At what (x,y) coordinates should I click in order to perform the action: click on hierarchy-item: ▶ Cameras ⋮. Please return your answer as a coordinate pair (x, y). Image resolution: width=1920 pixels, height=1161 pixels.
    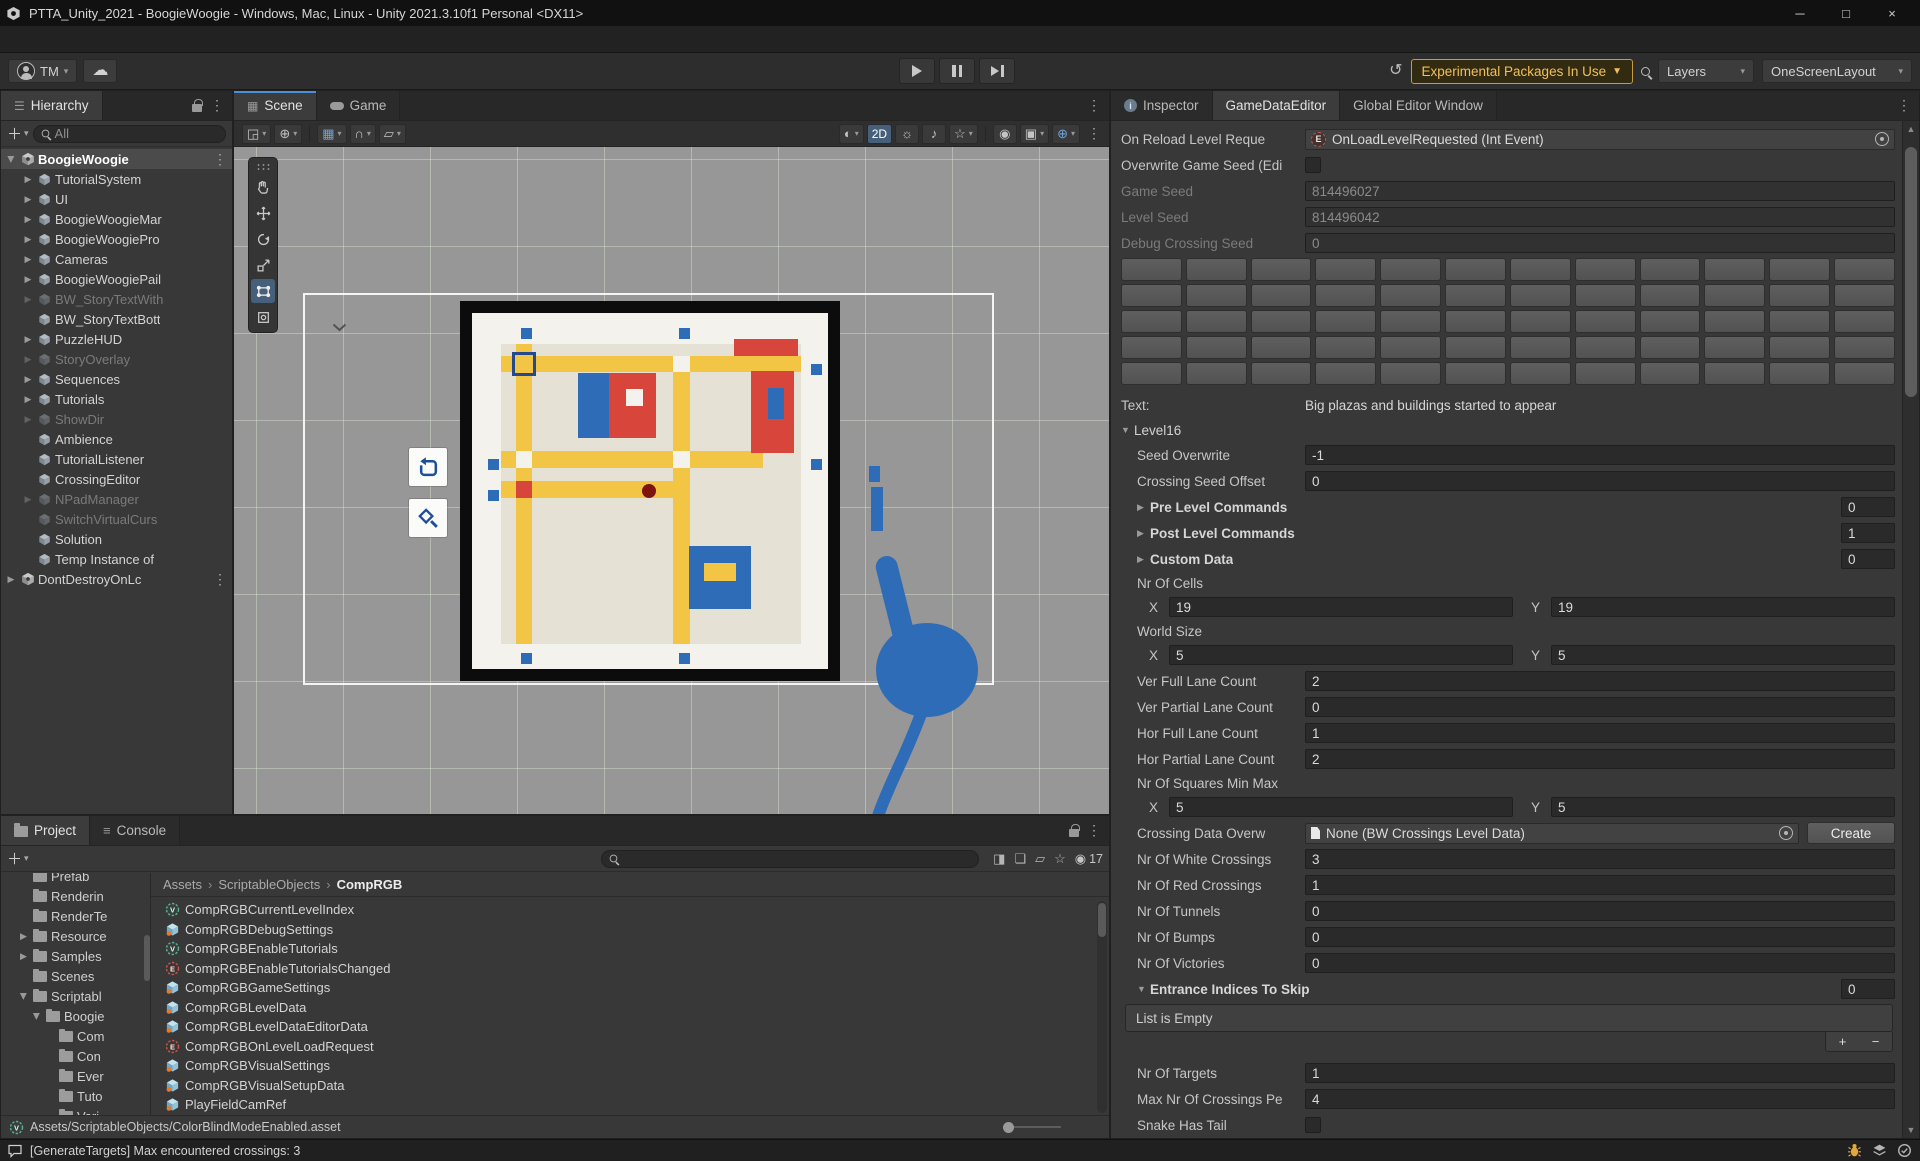
    Looking at the image, I should click on (116, 259).